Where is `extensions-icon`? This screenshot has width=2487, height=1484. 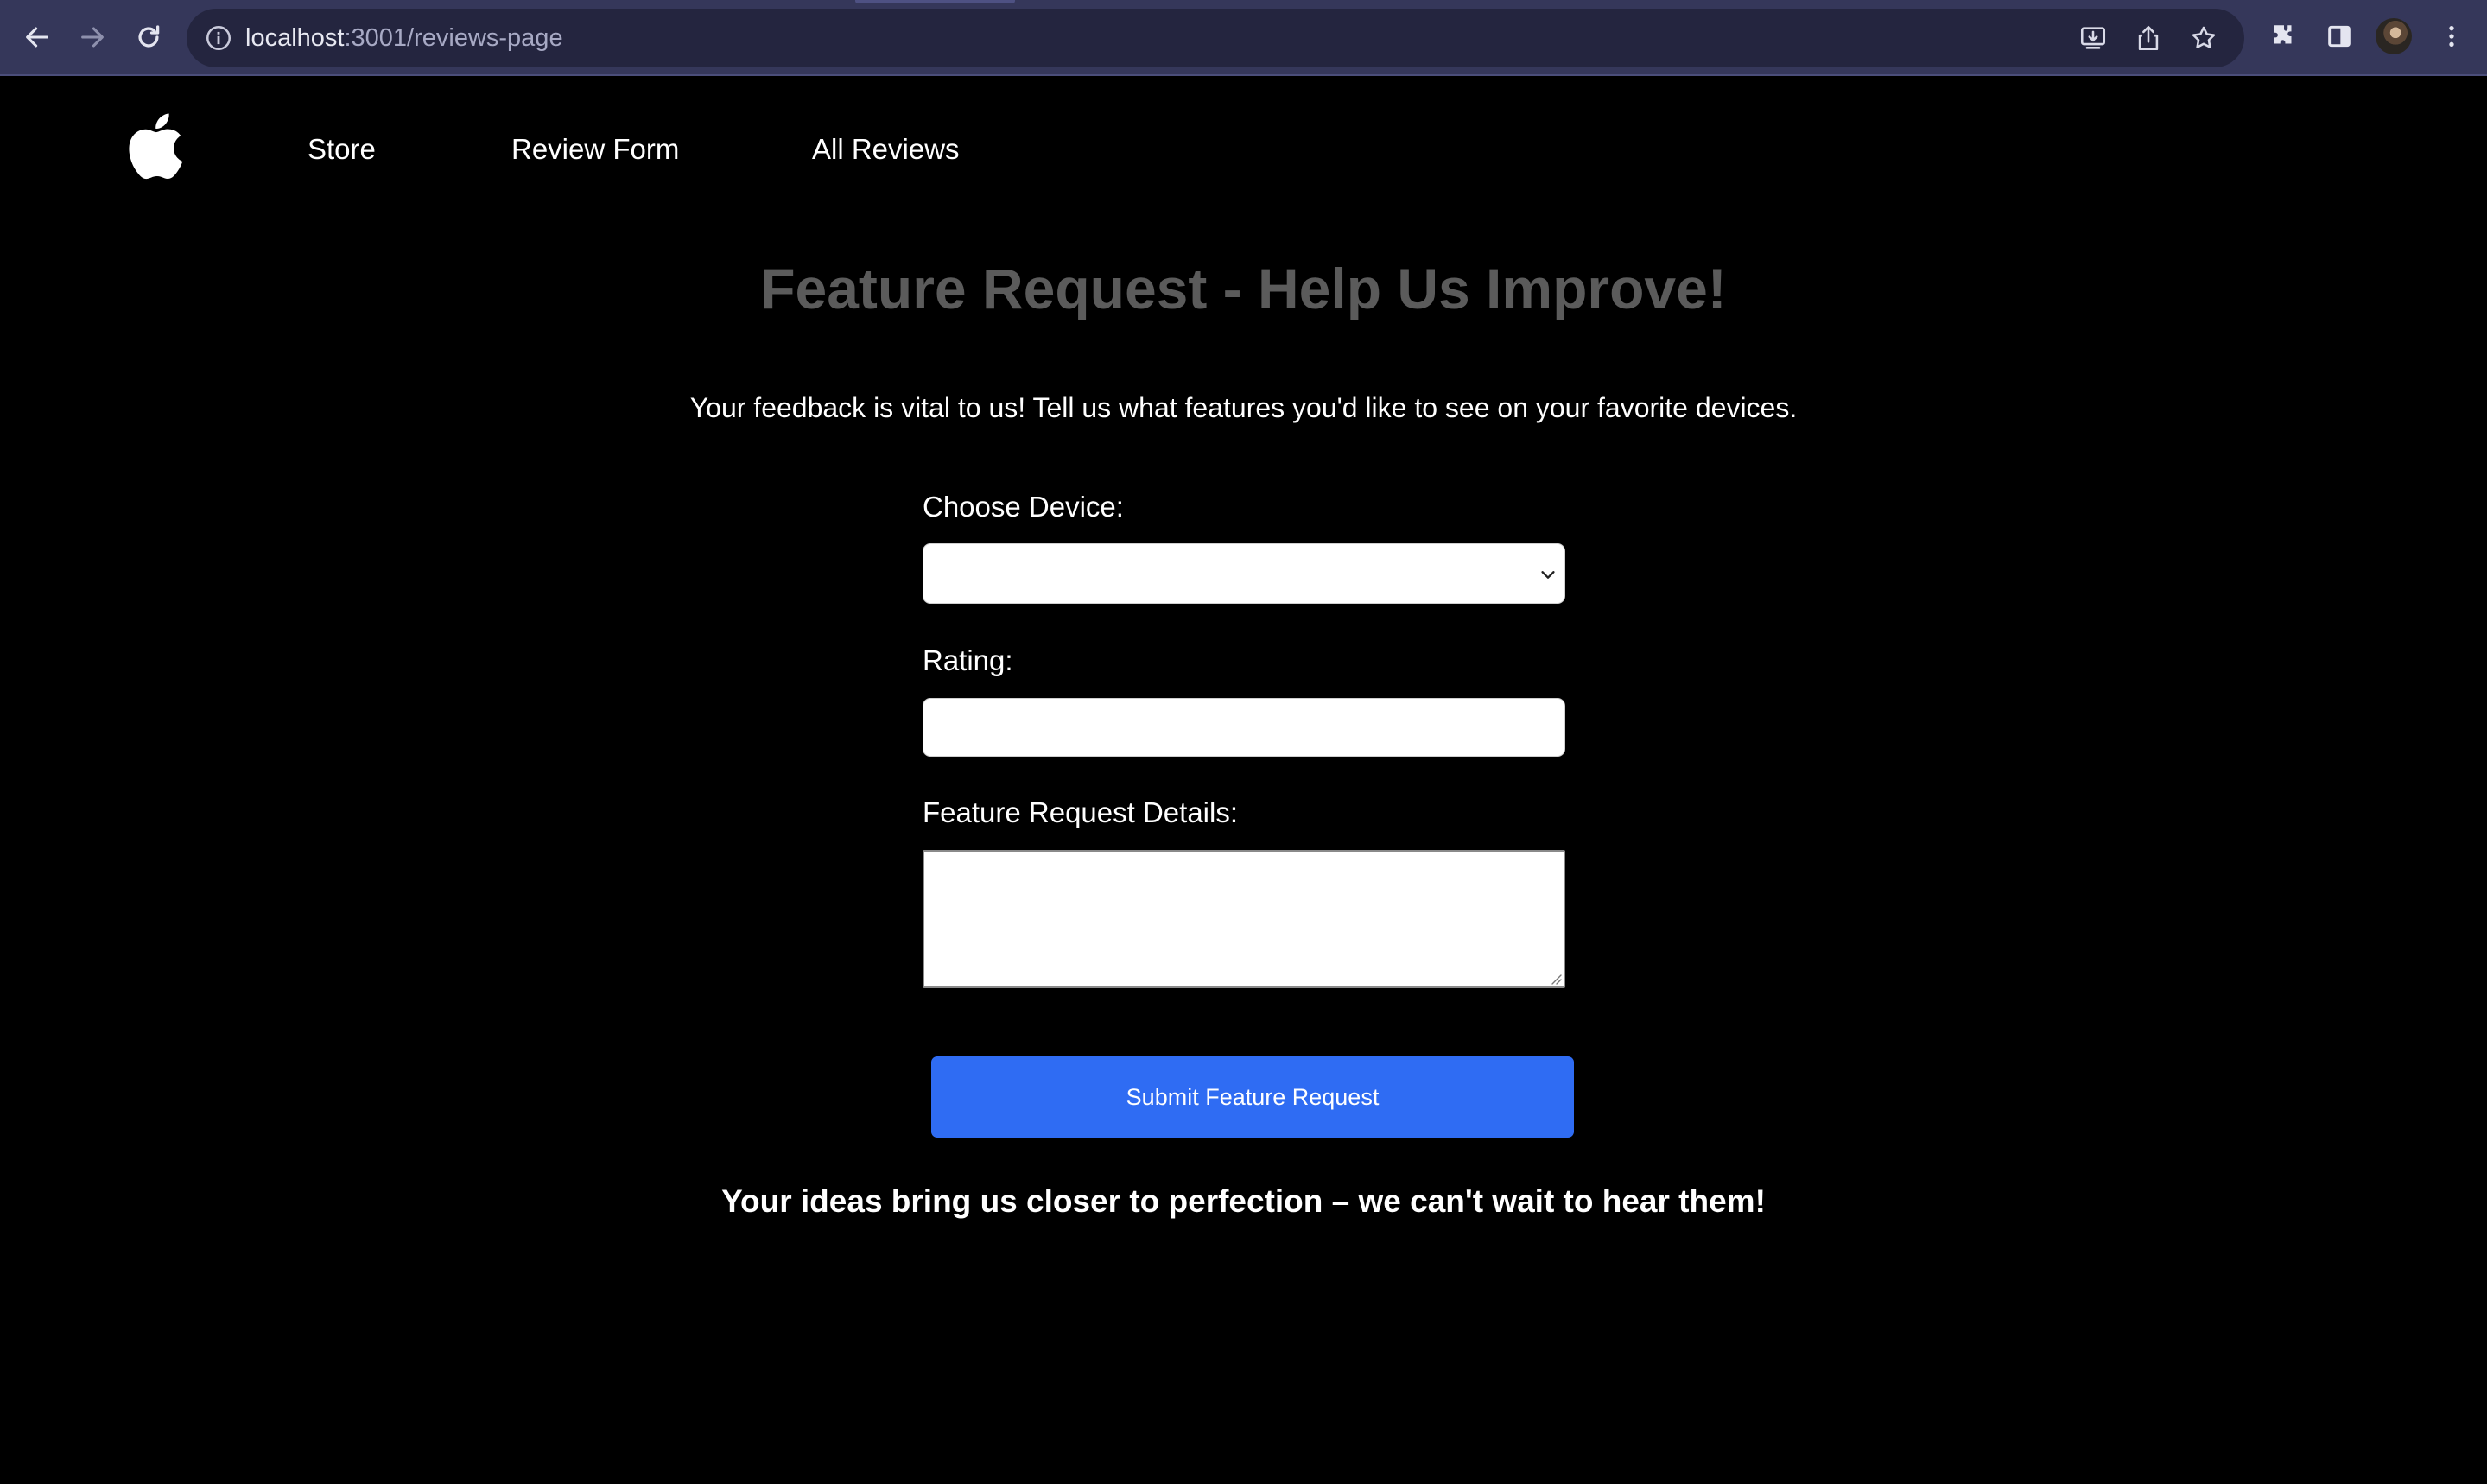 extensions-icon is located at coordinates (2283, 34).